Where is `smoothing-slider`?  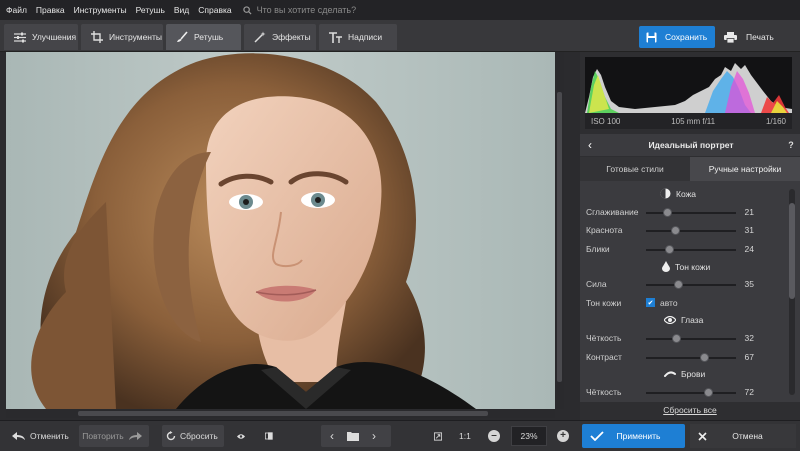
smoothing-slider is located at coordinates (691, 212).